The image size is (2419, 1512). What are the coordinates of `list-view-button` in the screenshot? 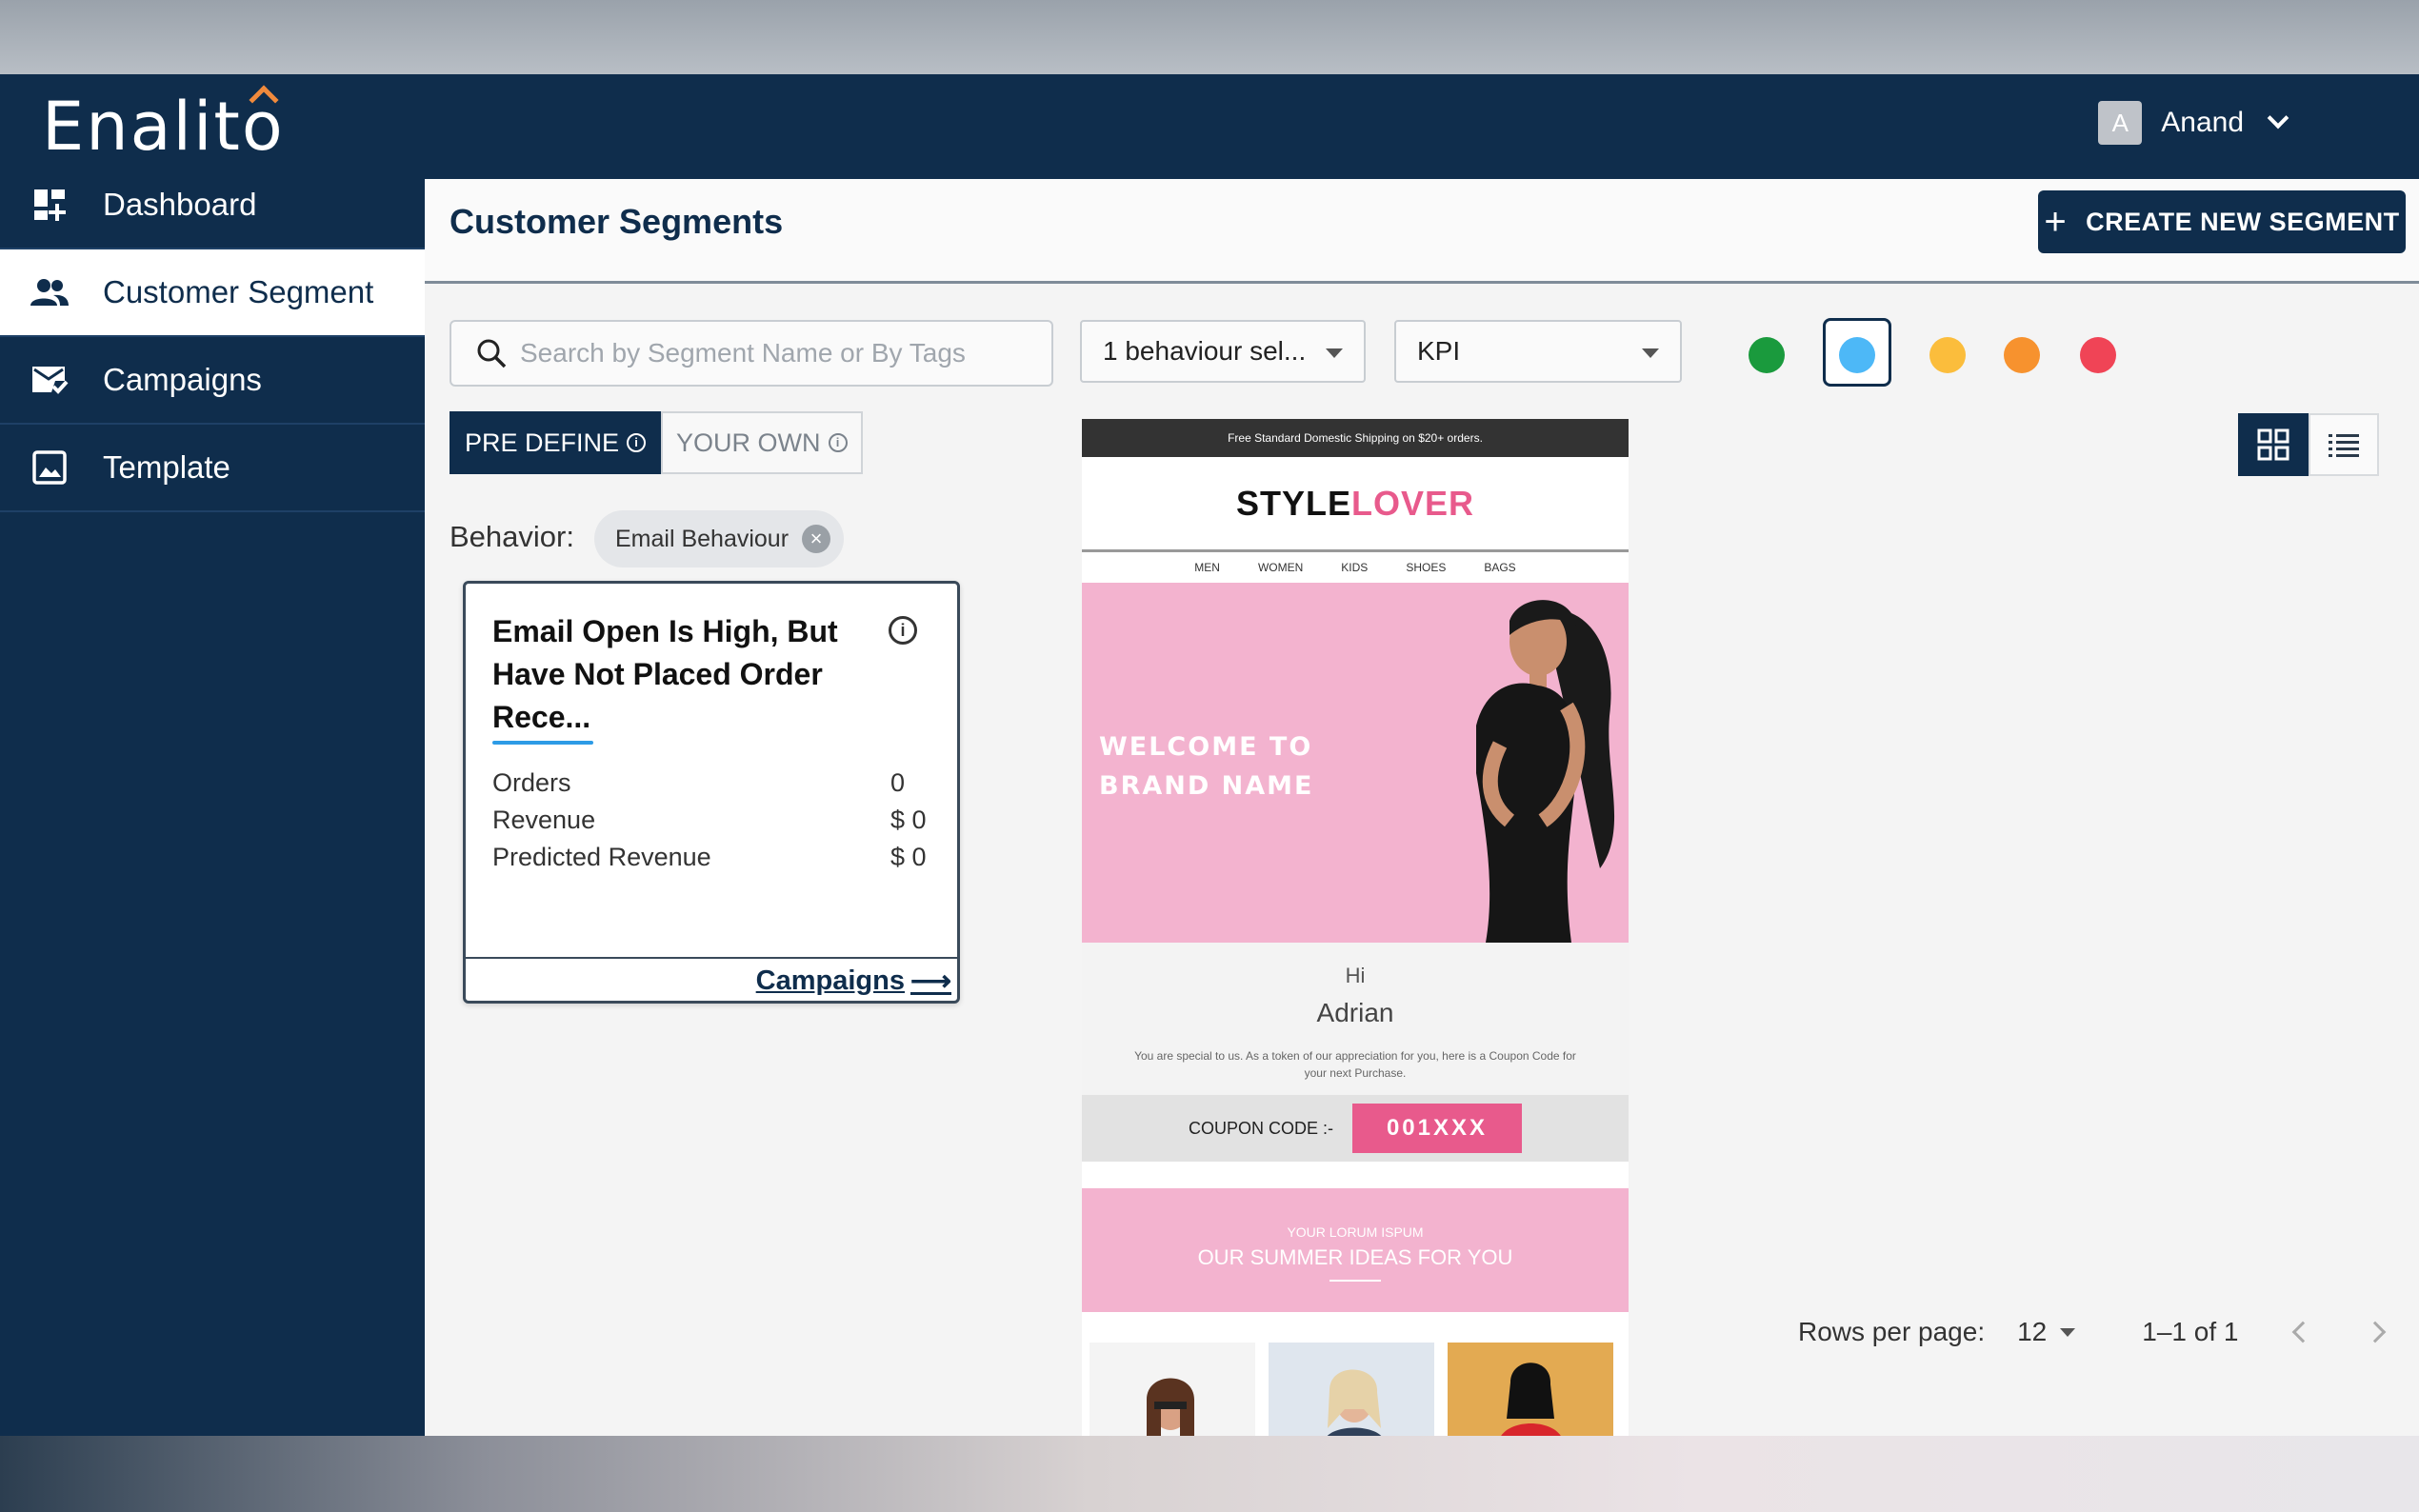 It's located at (2344, 444).